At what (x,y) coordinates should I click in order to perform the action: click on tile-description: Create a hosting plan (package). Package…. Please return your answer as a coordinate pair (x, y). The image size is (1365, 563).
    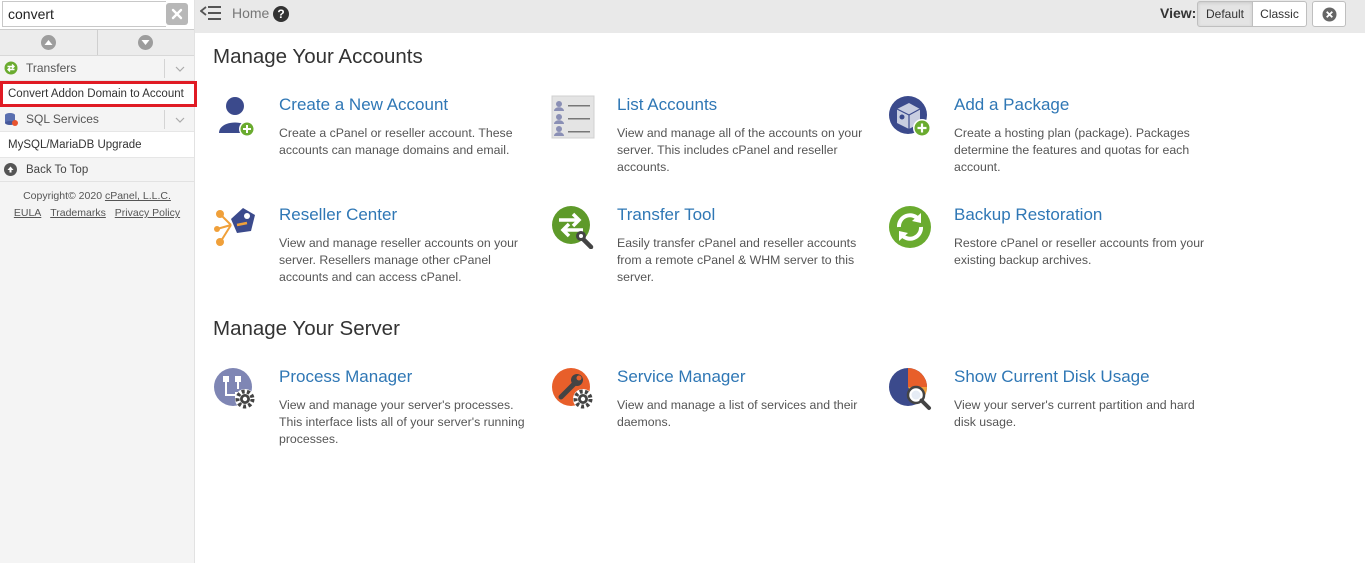
    Looking at the image, I should click on (1072, 150).